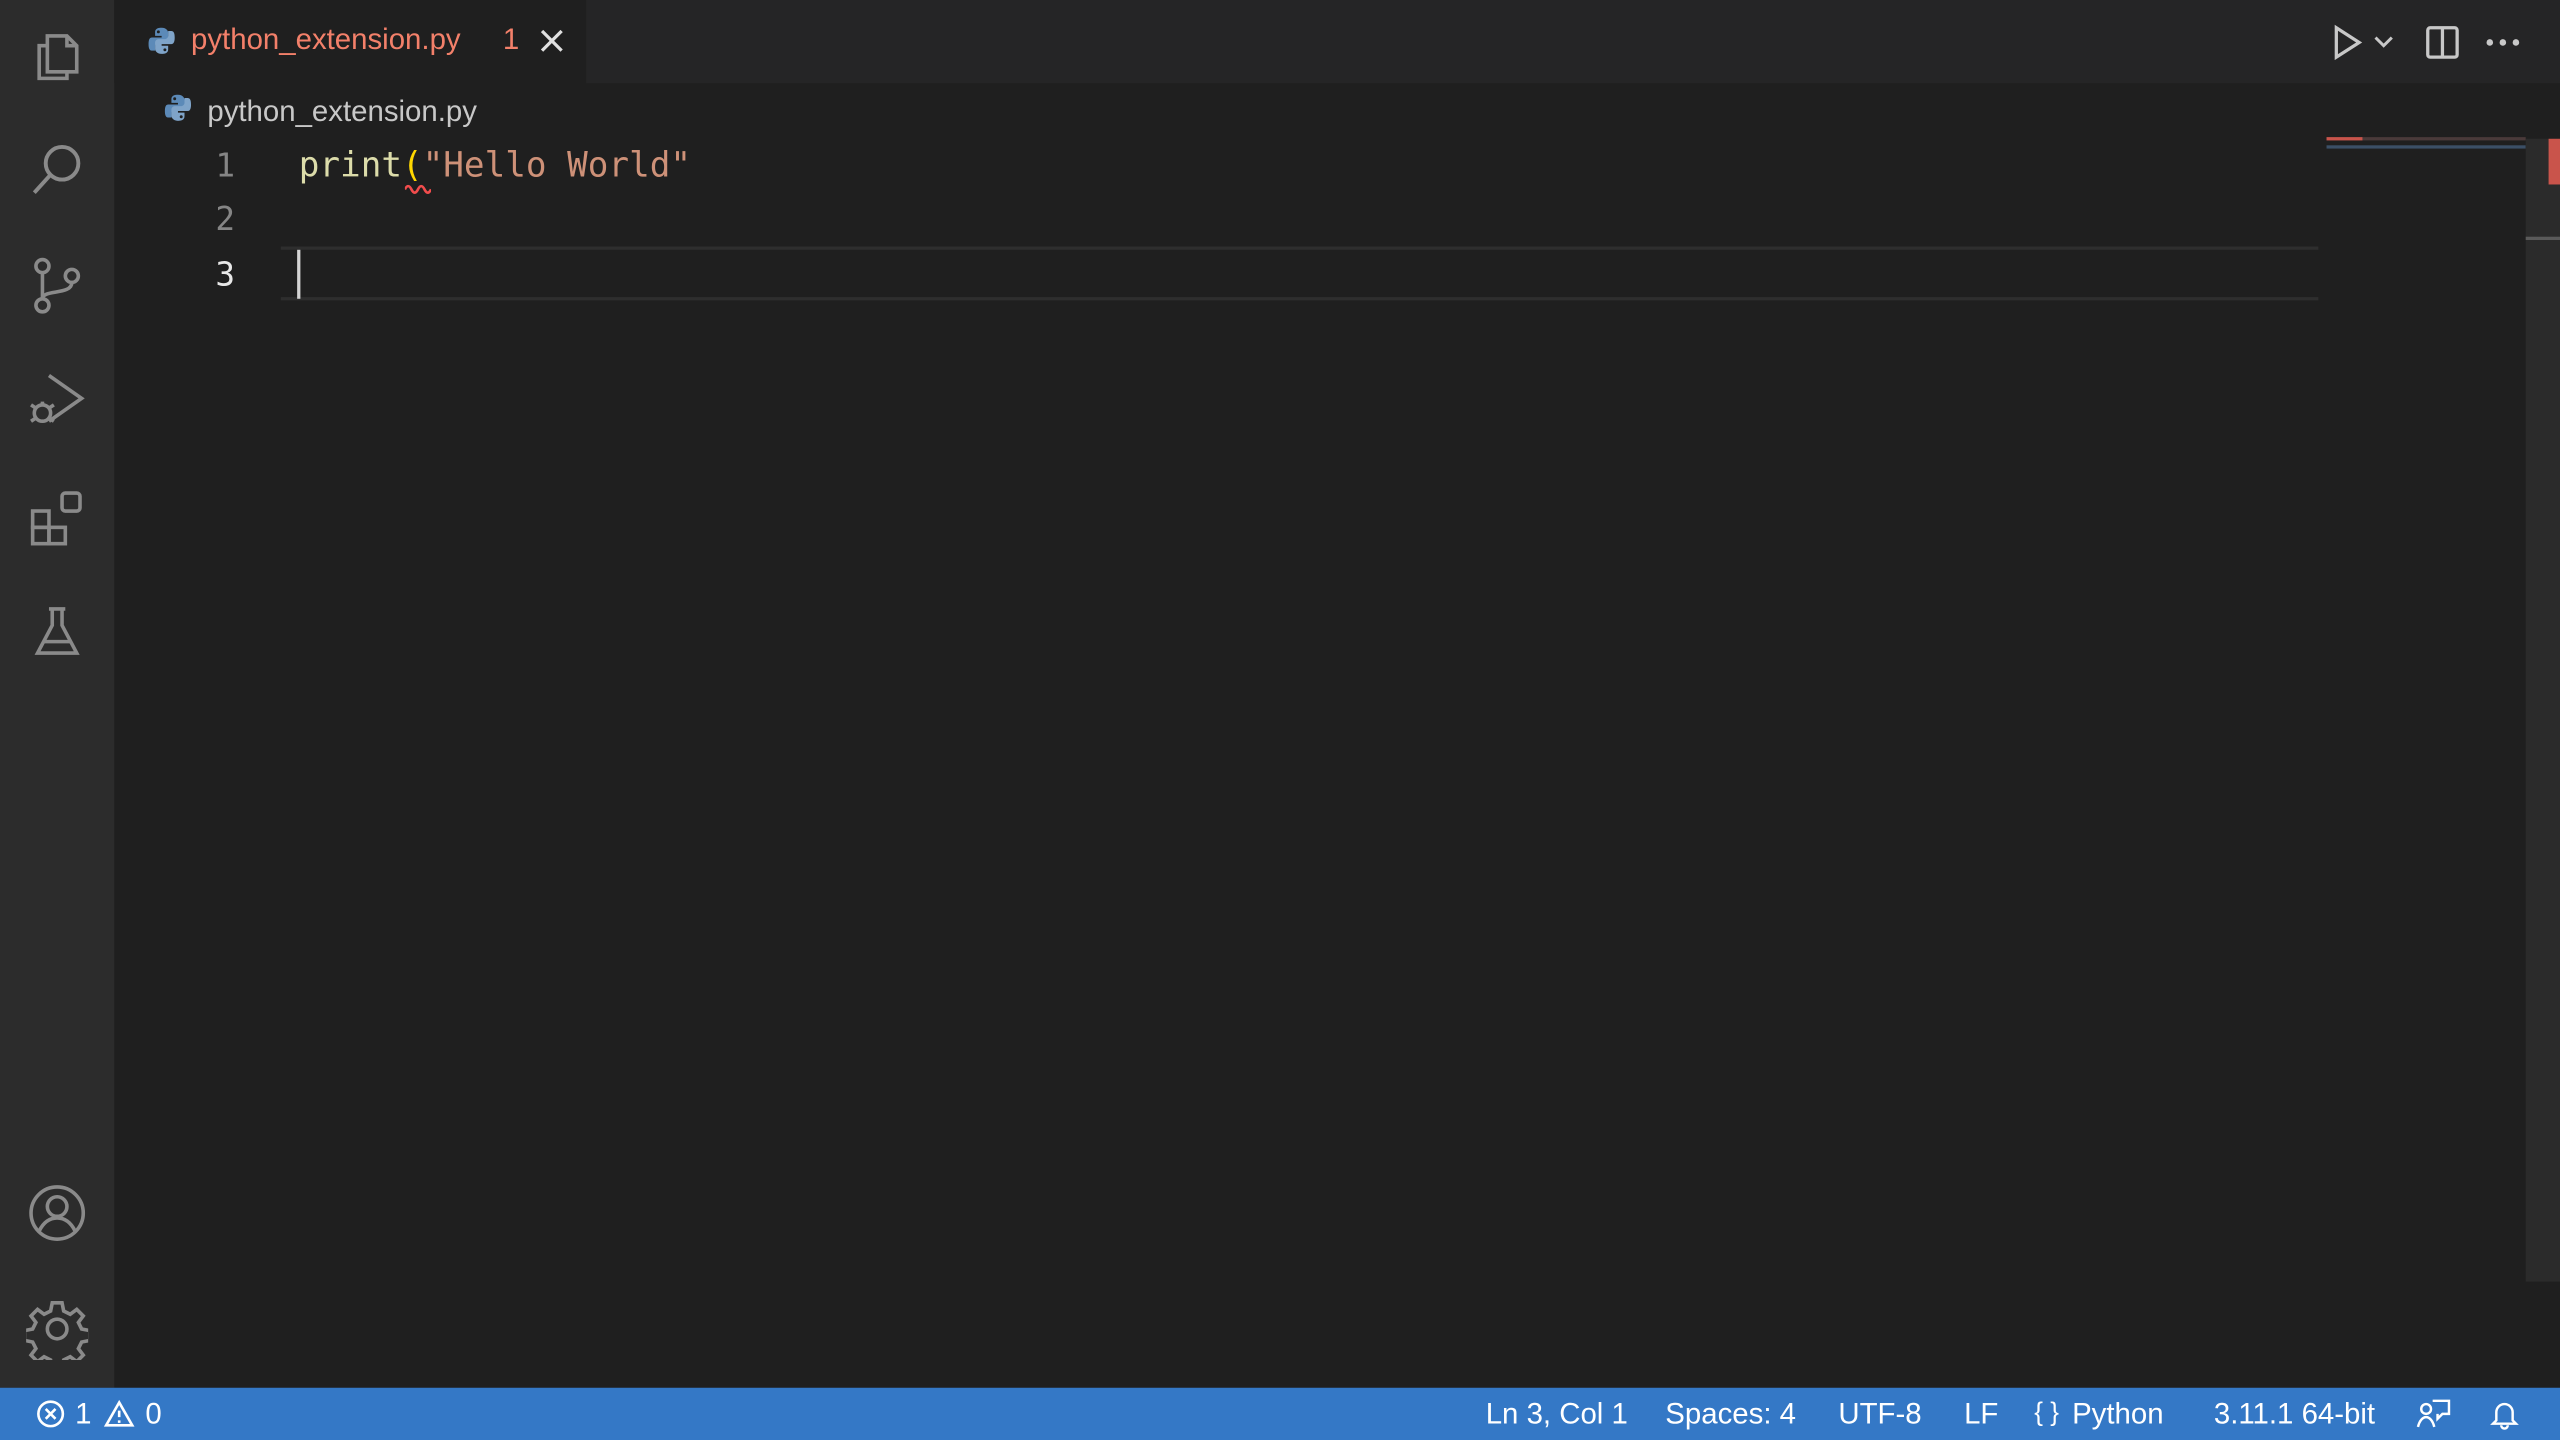  Describe the element at coordinates (1730, 1414) in the screenshot. I see `indentation-setting: Spaces: 4` at that location.